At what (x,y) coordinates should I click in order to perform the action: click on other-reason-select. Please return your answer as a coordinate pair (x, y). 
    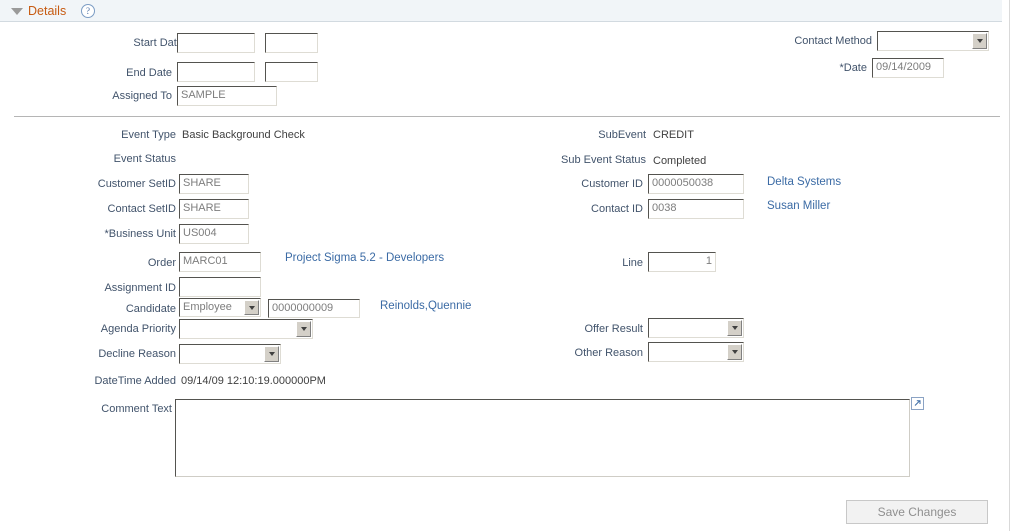
    Looking at the image, I should click on (696, 352).